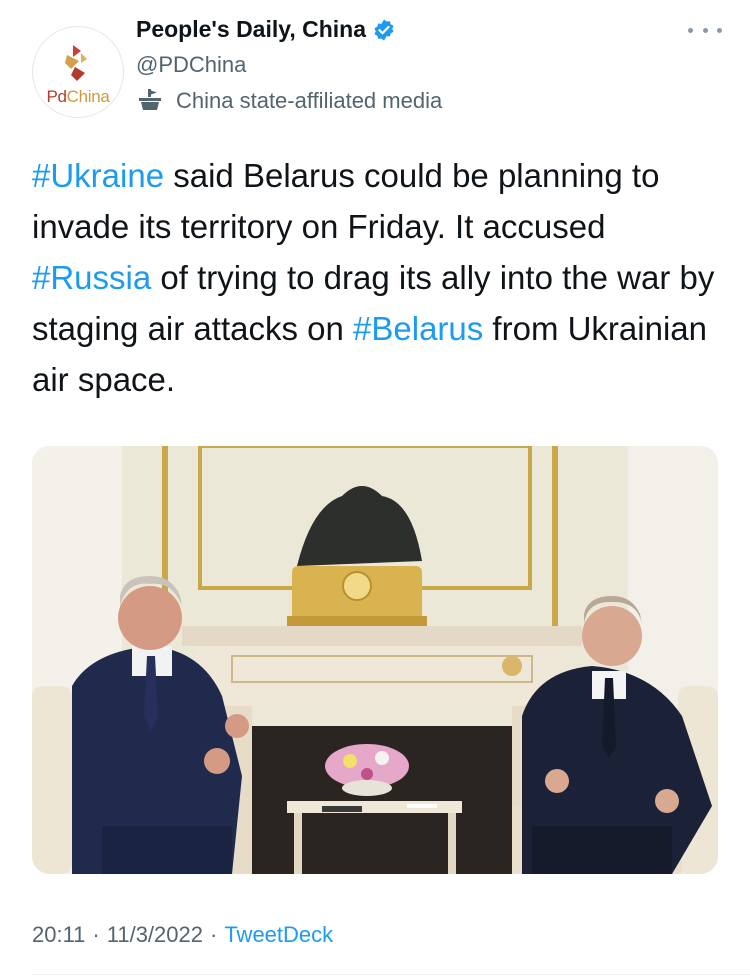 Image resolution: width=750 pixels, height=980 pixels. What do you see at coordinates (150, 99) in the screenshot?
I see `state-media-icon` at bounding box center [150, 99].